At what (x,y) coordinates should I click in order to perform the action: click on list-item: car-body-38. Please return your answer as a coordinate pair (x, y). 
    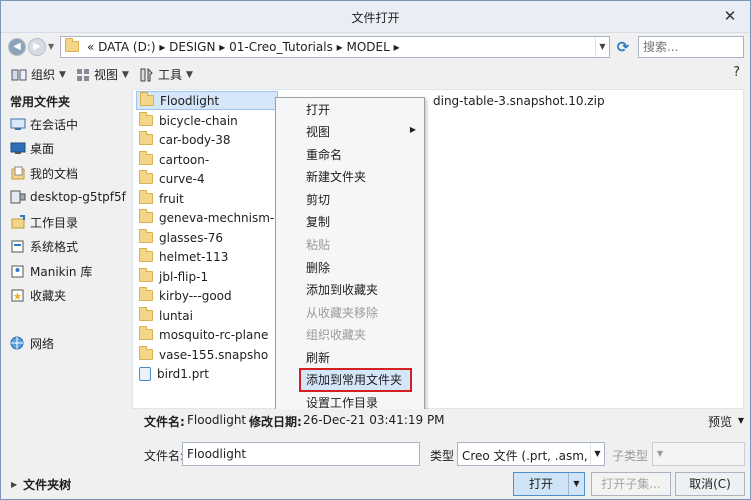
    Looking at the image, I should click on (185, 139).